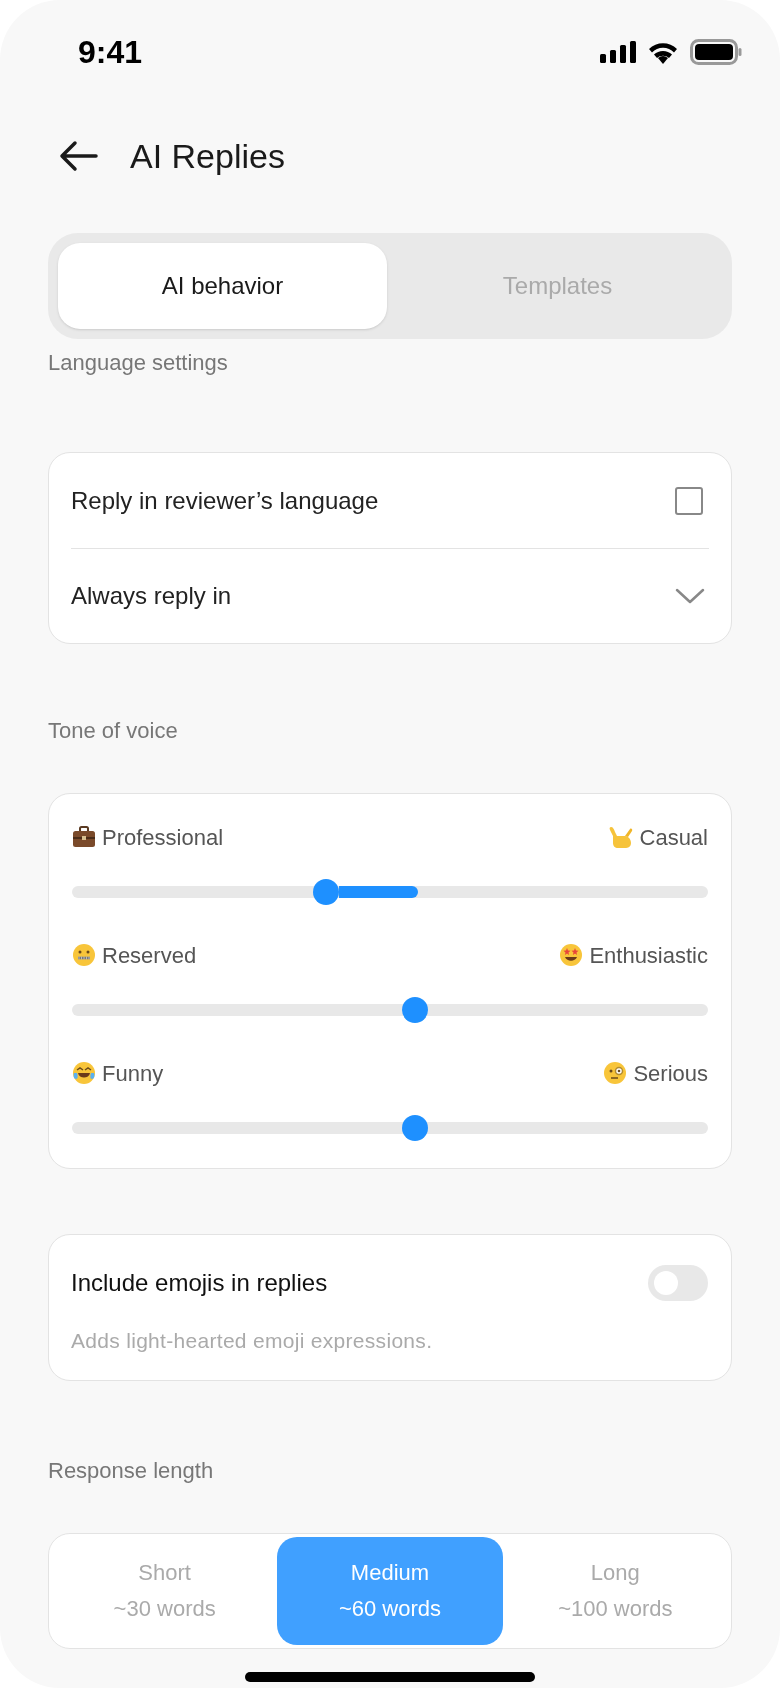  Describe the element at coordinates (79, 156) in the screenshot. I see `back-arrow-icon` at that location.